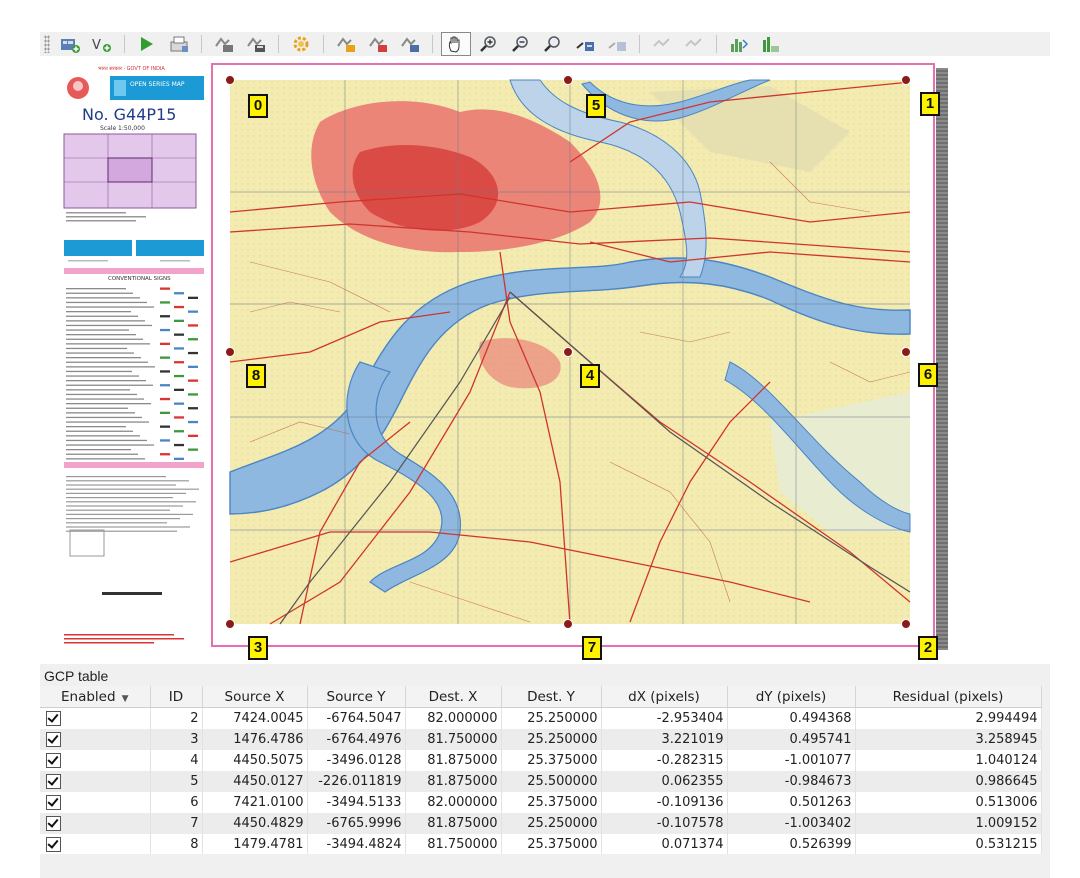 This screenshot has width=1080, height=878. I want to click on column-header-source-x: Source X, so click(255, 697).